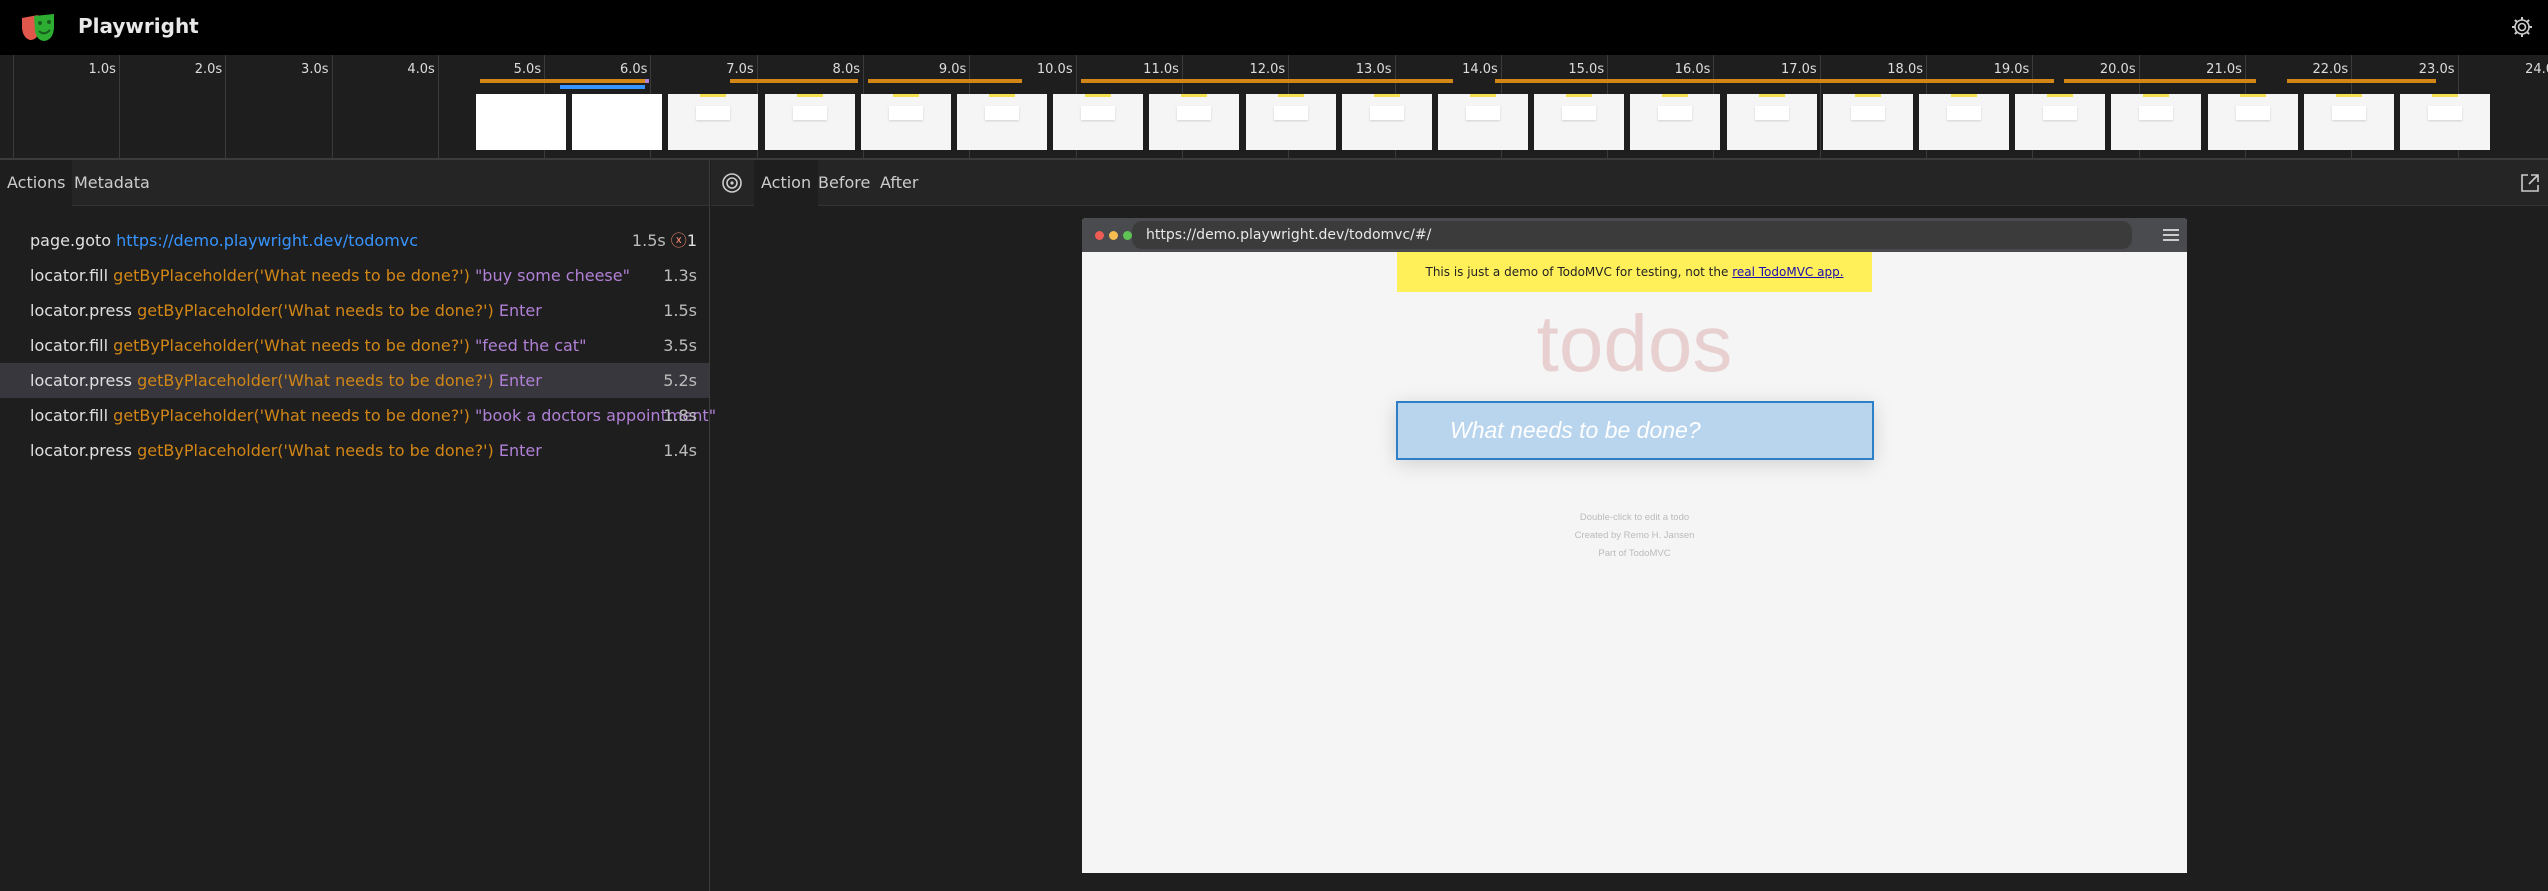 The height and width of the screenshot is (891, 2548). I want to click on action-duration: 5.2s, so click(680, 380).